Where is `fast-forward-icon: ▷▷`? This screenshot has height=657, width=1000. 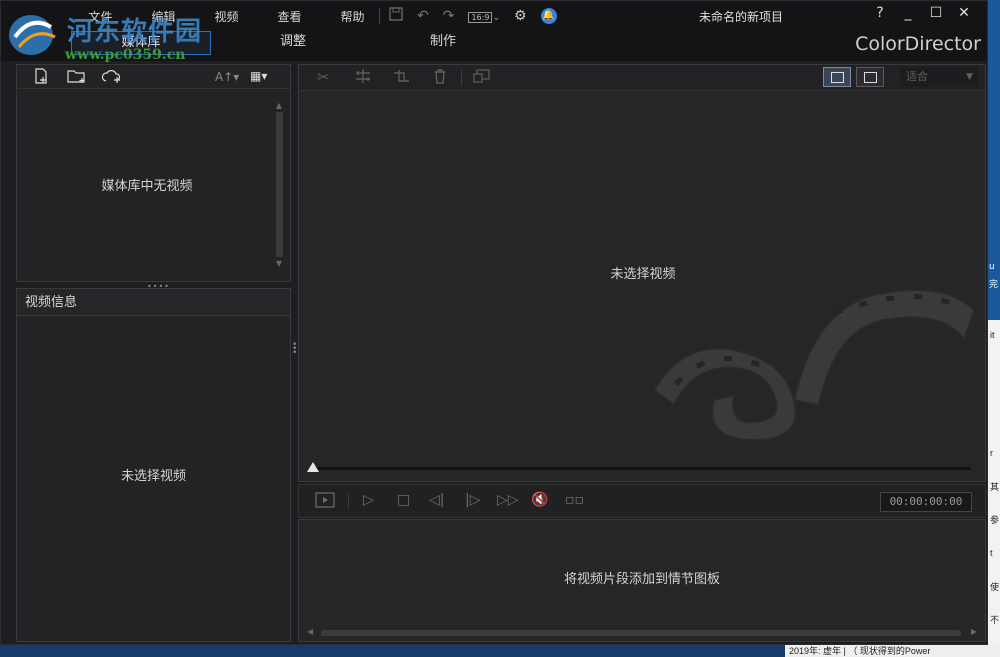 fast-forward-icon: ▷▷ is located at coordinates (508, 500).